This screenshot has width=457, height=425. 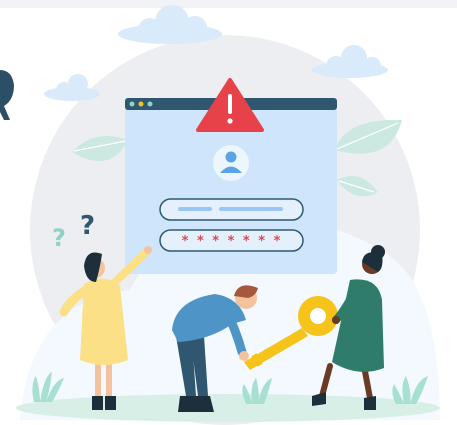 What do you see at coordinates (231, 209) in the screenshot?
I see `username-field` at bounding box center [231, 209].